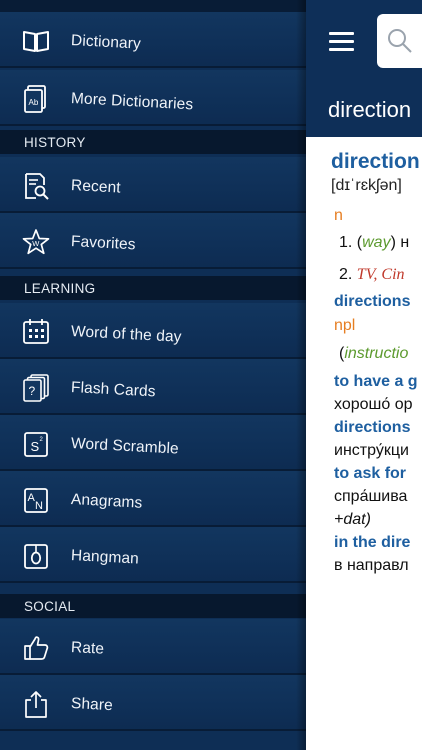  I want to click on word-scramble-icon: S 2, so click(36, 444).